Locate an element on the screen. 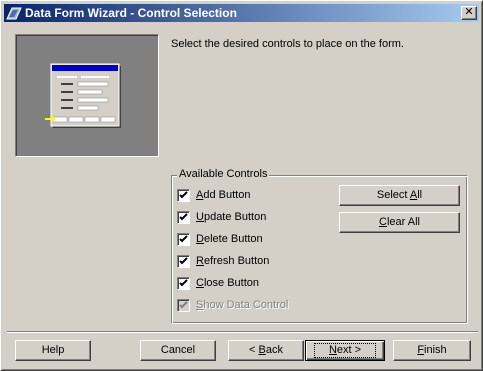  checkbox-add-button: Add Button is located at coordinates (213, 195).